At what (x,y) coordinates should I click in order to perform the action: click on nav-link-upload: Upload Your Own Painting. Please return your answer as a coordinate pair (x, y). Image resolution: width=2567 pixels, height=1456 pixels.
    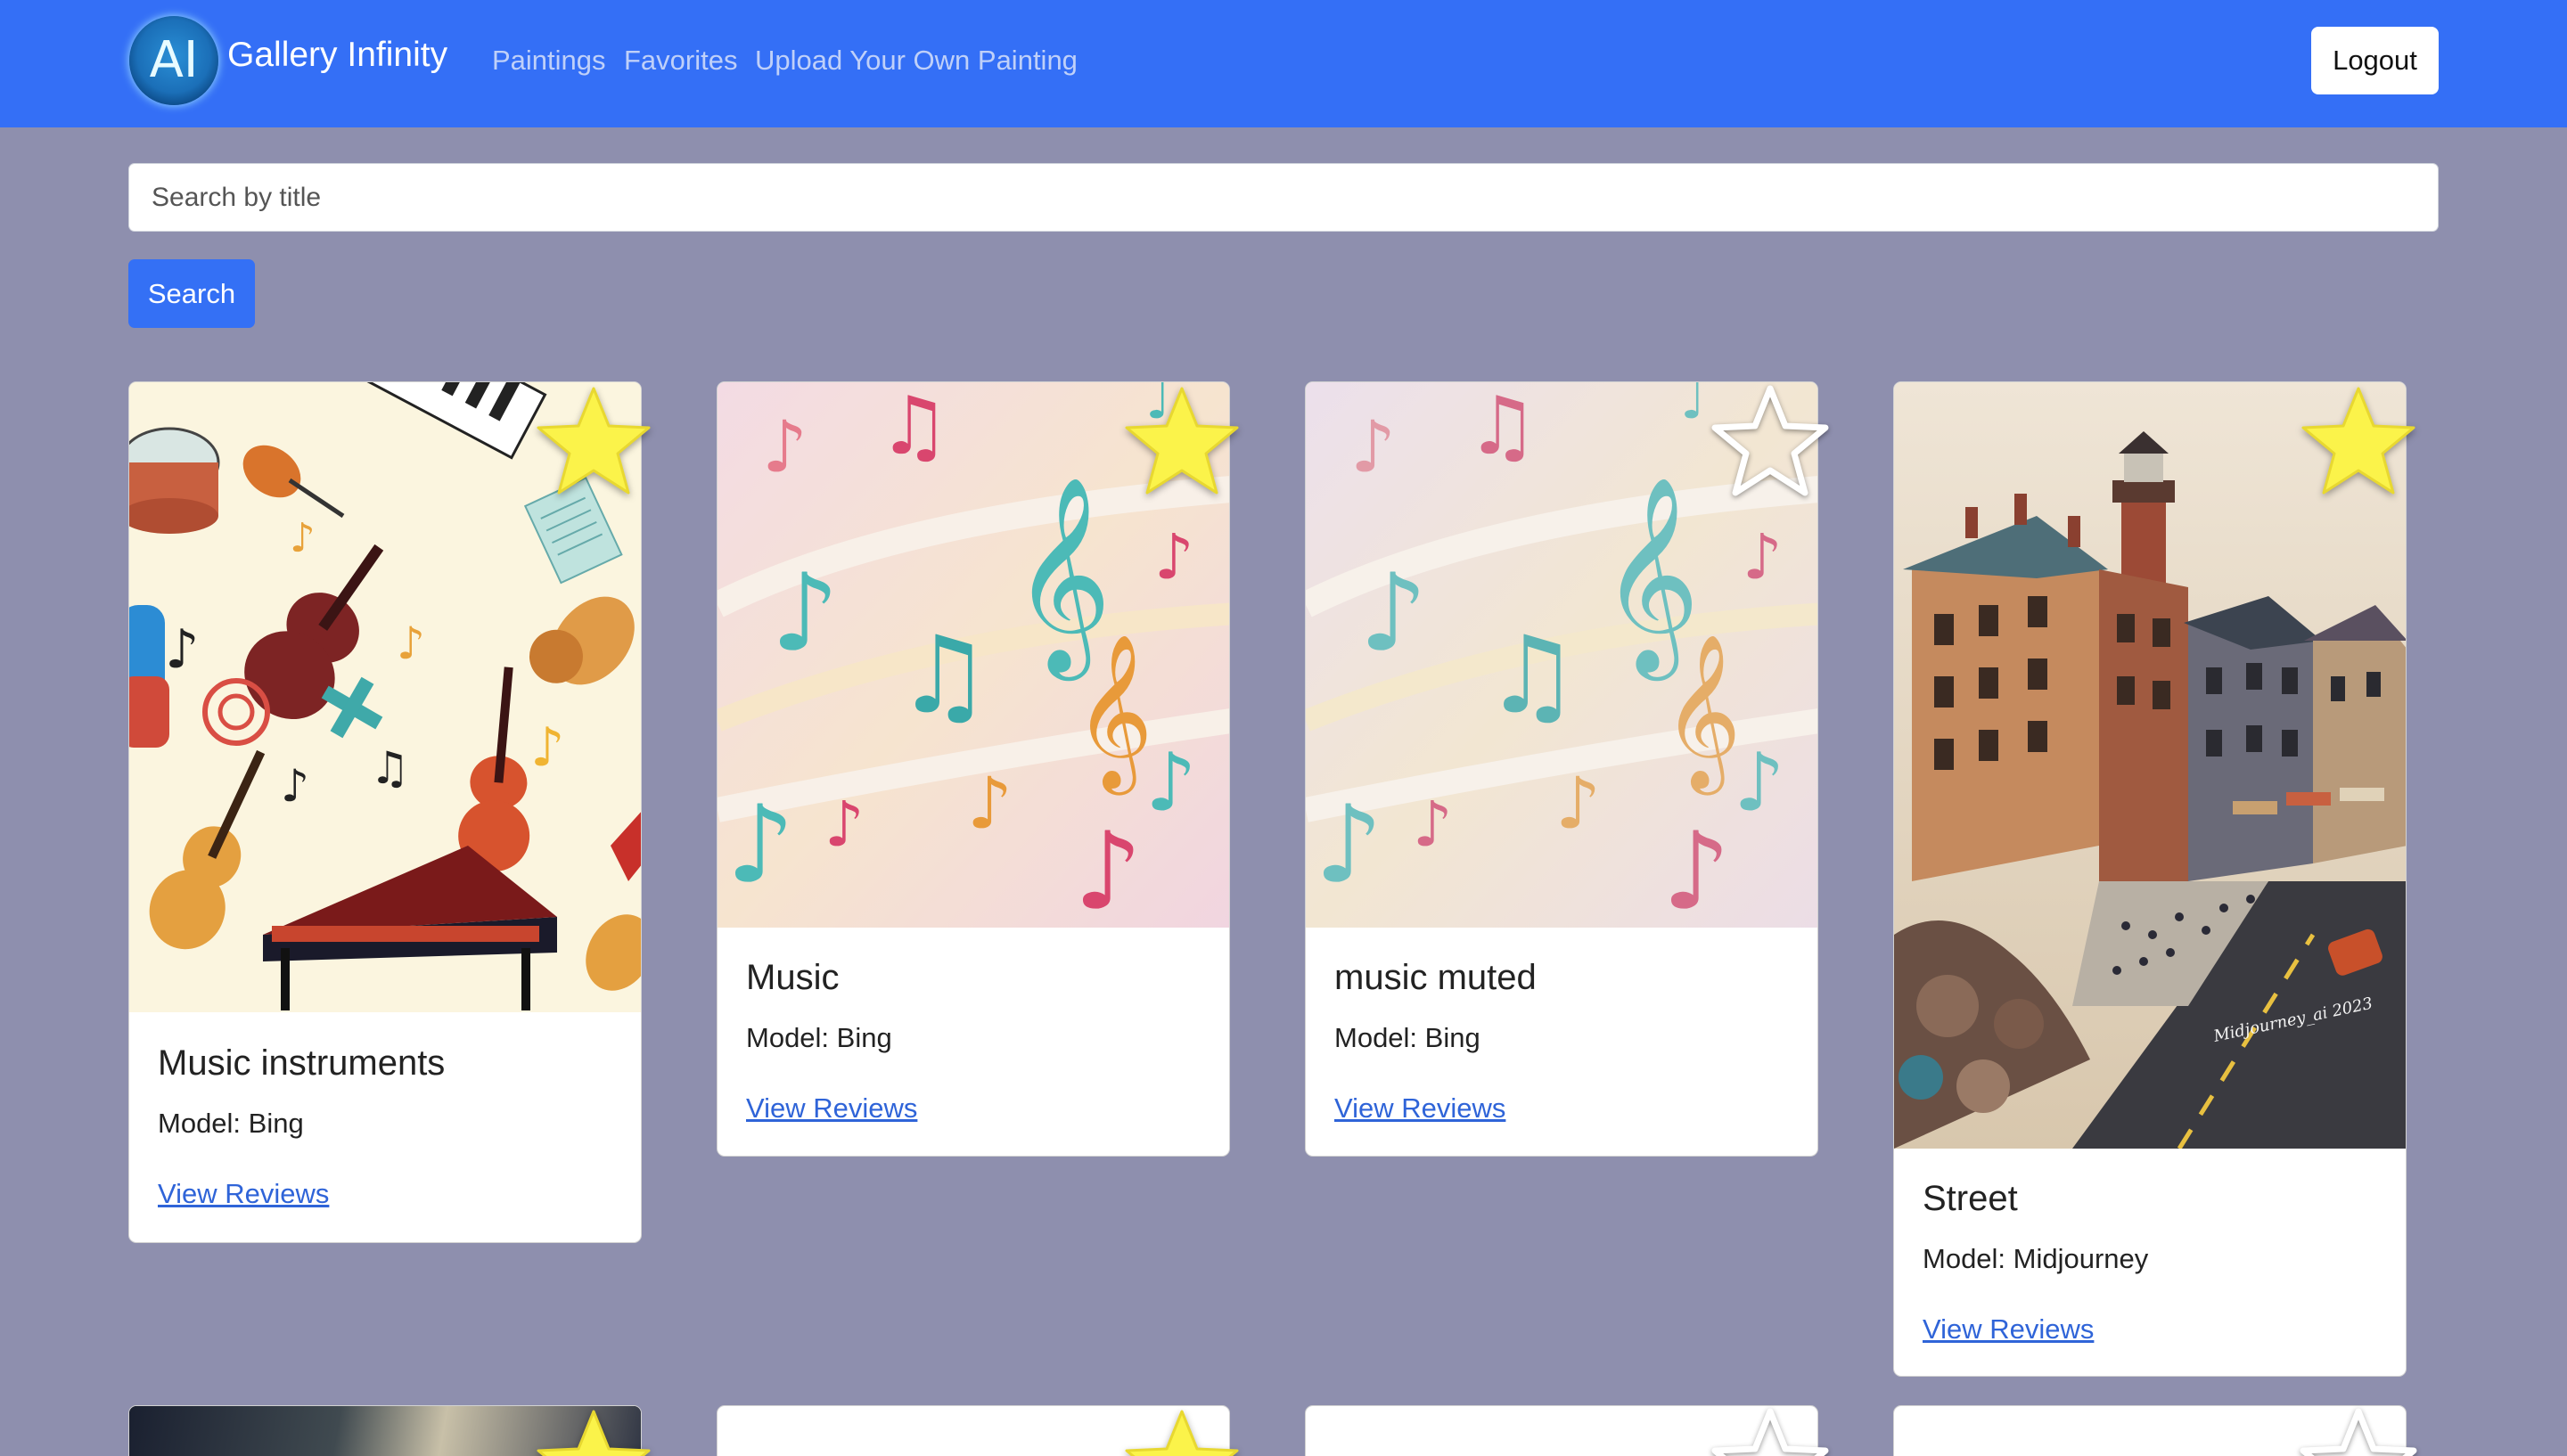
    Looking at the image, I should click on (916, 61).